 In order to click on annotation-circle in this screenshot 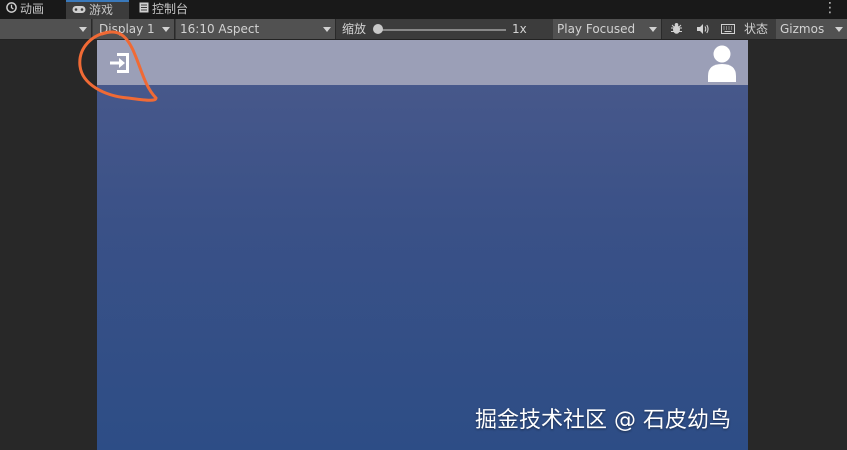, I will do `click(118, 66)`.